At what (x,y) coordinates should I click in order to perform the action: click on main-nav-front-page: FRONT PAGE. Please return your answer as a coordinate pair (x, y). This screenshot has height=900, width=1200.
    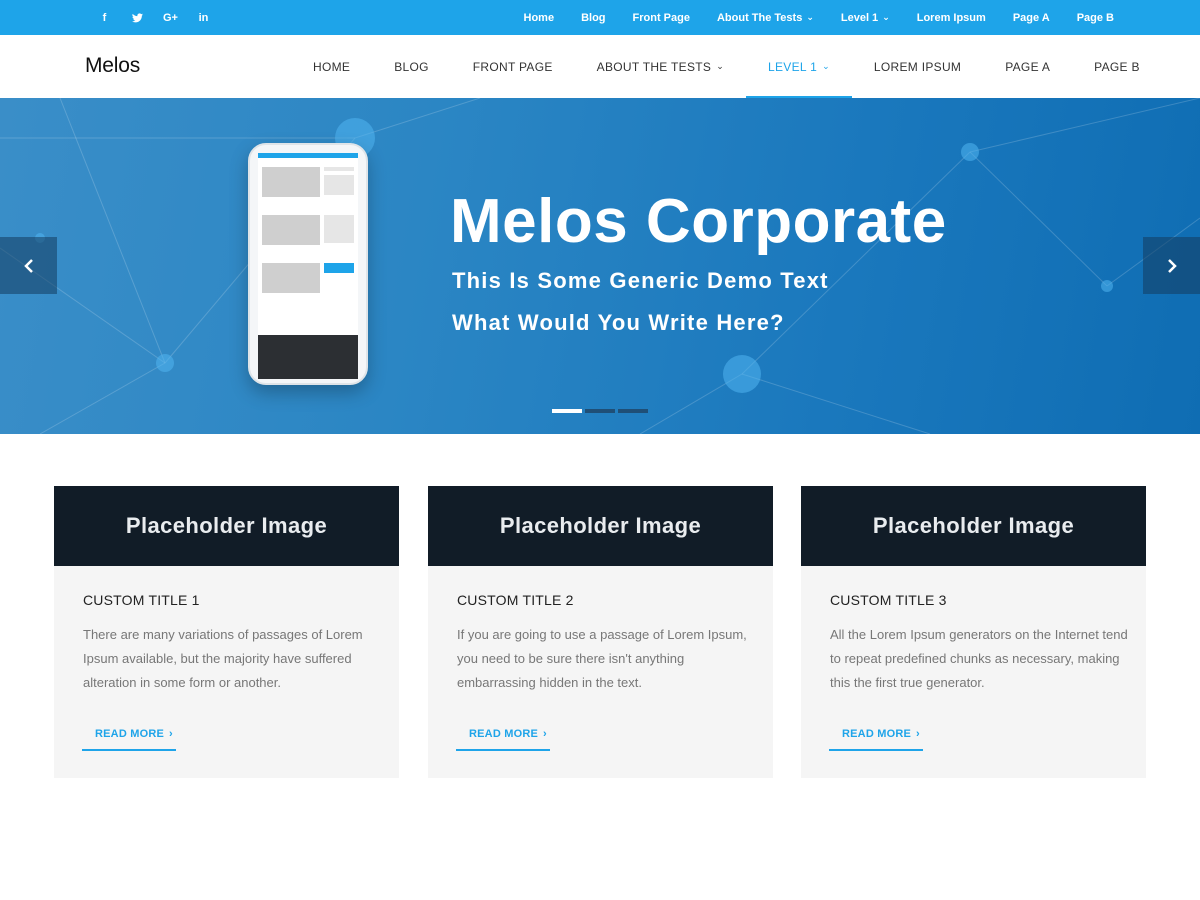
    Looking at the image, I should click on (513, 66).